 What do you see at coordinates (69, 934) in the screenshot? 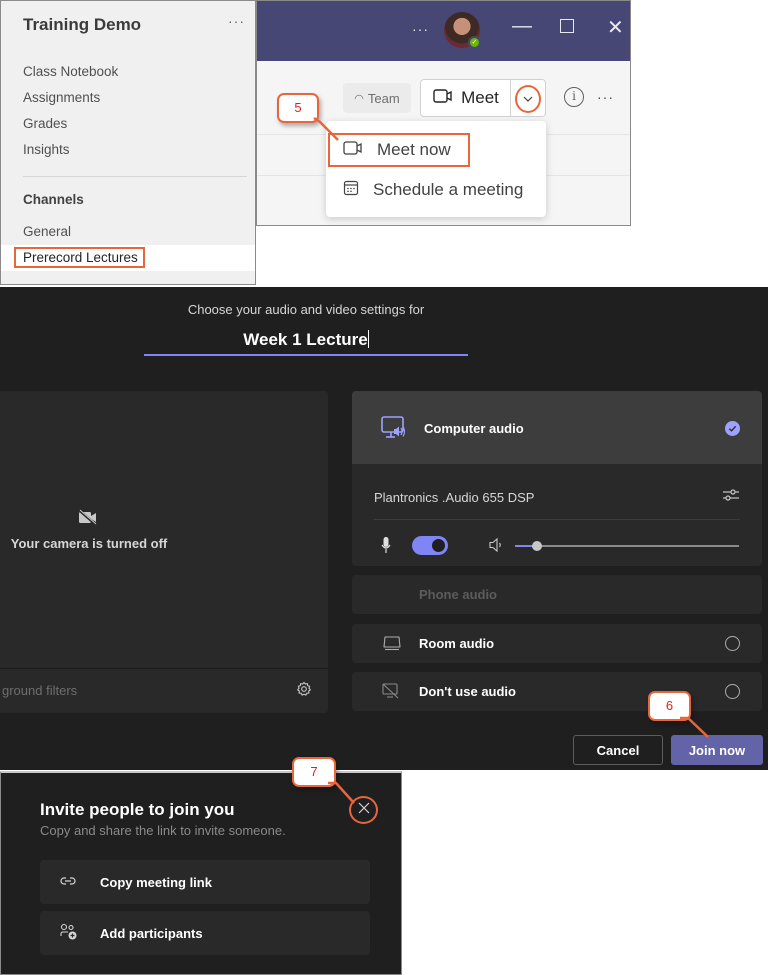
I see `add-people-icon` at bounding box center [69, 934].